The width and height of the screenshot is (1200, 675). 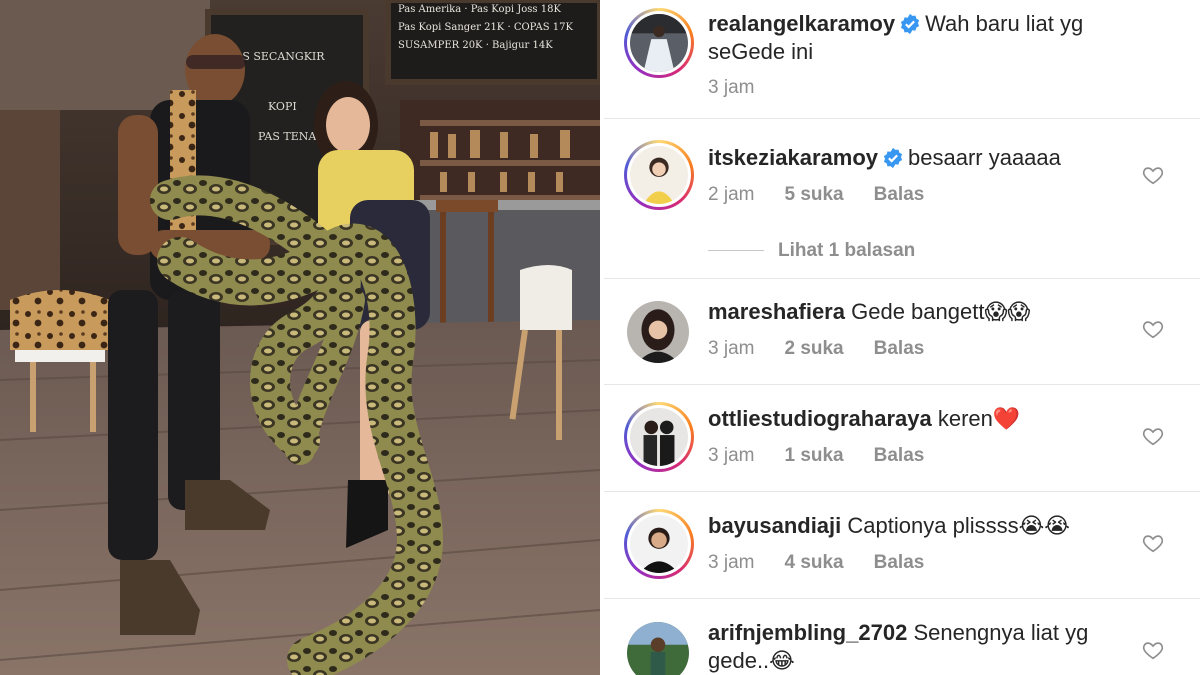 What do you see at coordinates (475, 45) in the screenshot?
I see `menu-board-text: SUSAMPER 20K · Bajigur 14K` at bounding box center [475, 45].